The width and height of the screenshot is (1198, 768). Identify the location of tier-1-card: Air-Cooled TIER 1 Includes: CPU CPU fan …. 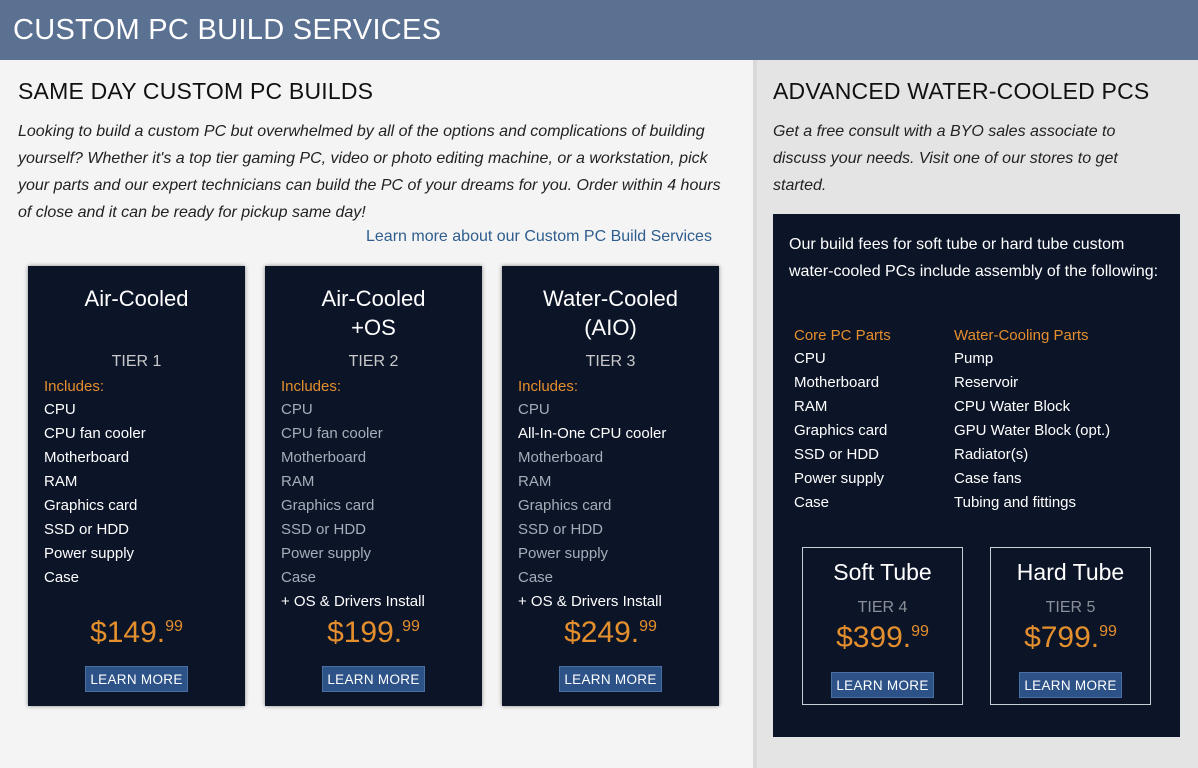
(136, 486).